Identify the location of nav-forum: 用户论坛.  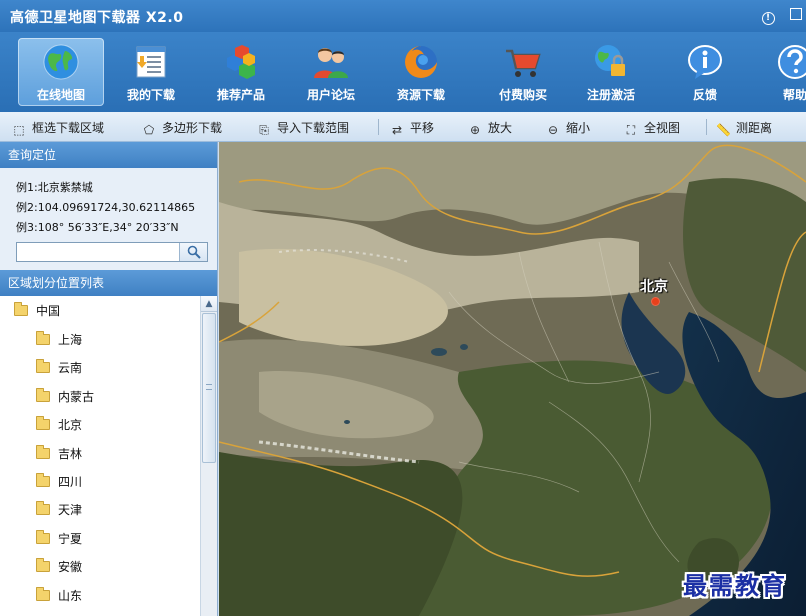
(331, 72).